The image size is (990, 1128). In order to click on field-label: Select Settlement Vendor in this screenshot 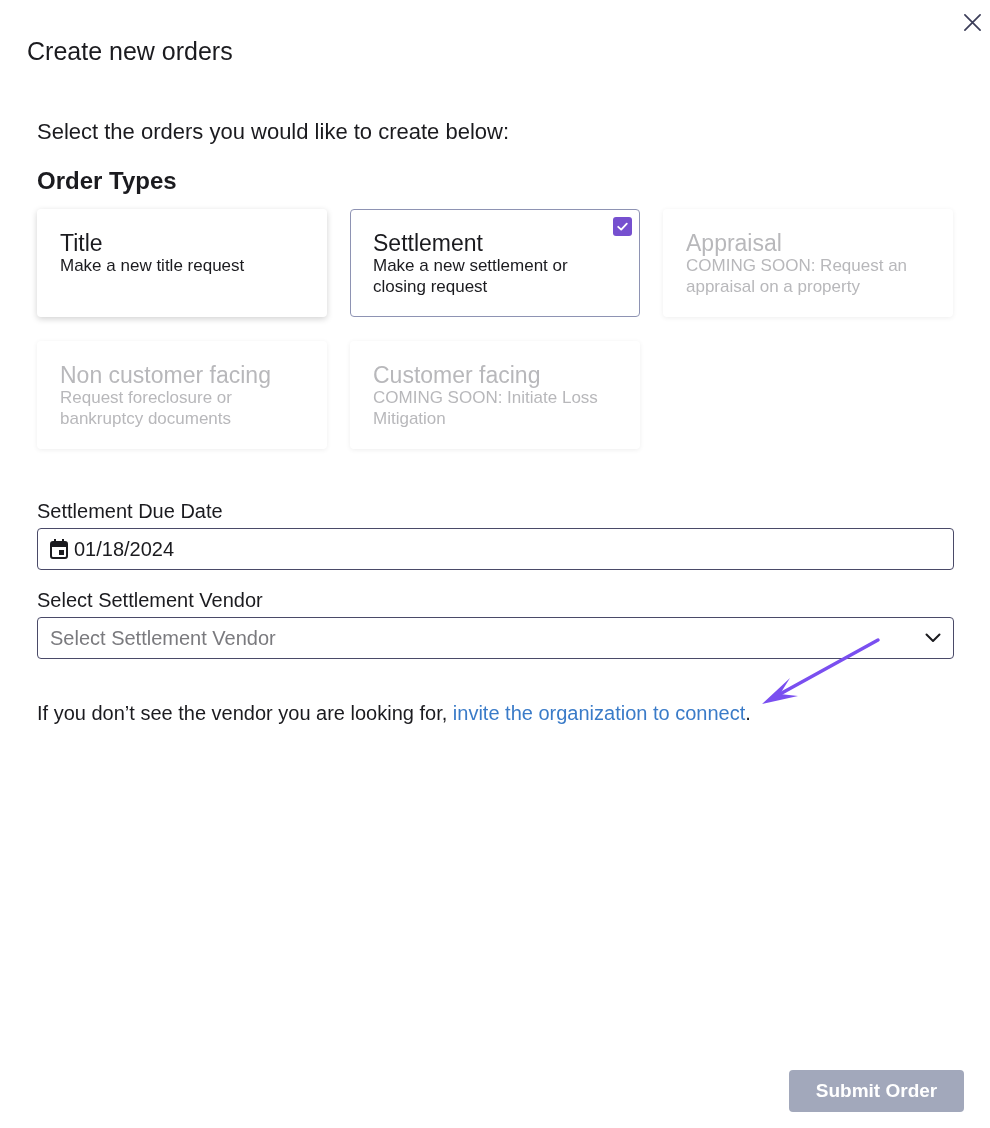, I will do `click(150, 600)`.